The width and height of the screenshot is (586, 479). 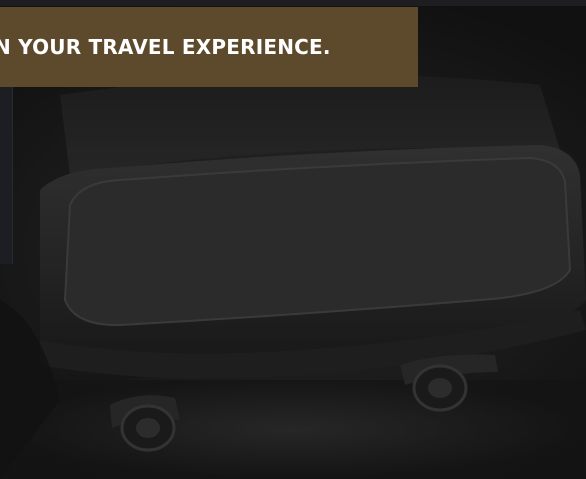 What do you see at coordinates (165, 47) in the screenshot?
I see `headline-text: N YOUR TRAVEL EXPERIENCE.` at bounding box center [165, 47].